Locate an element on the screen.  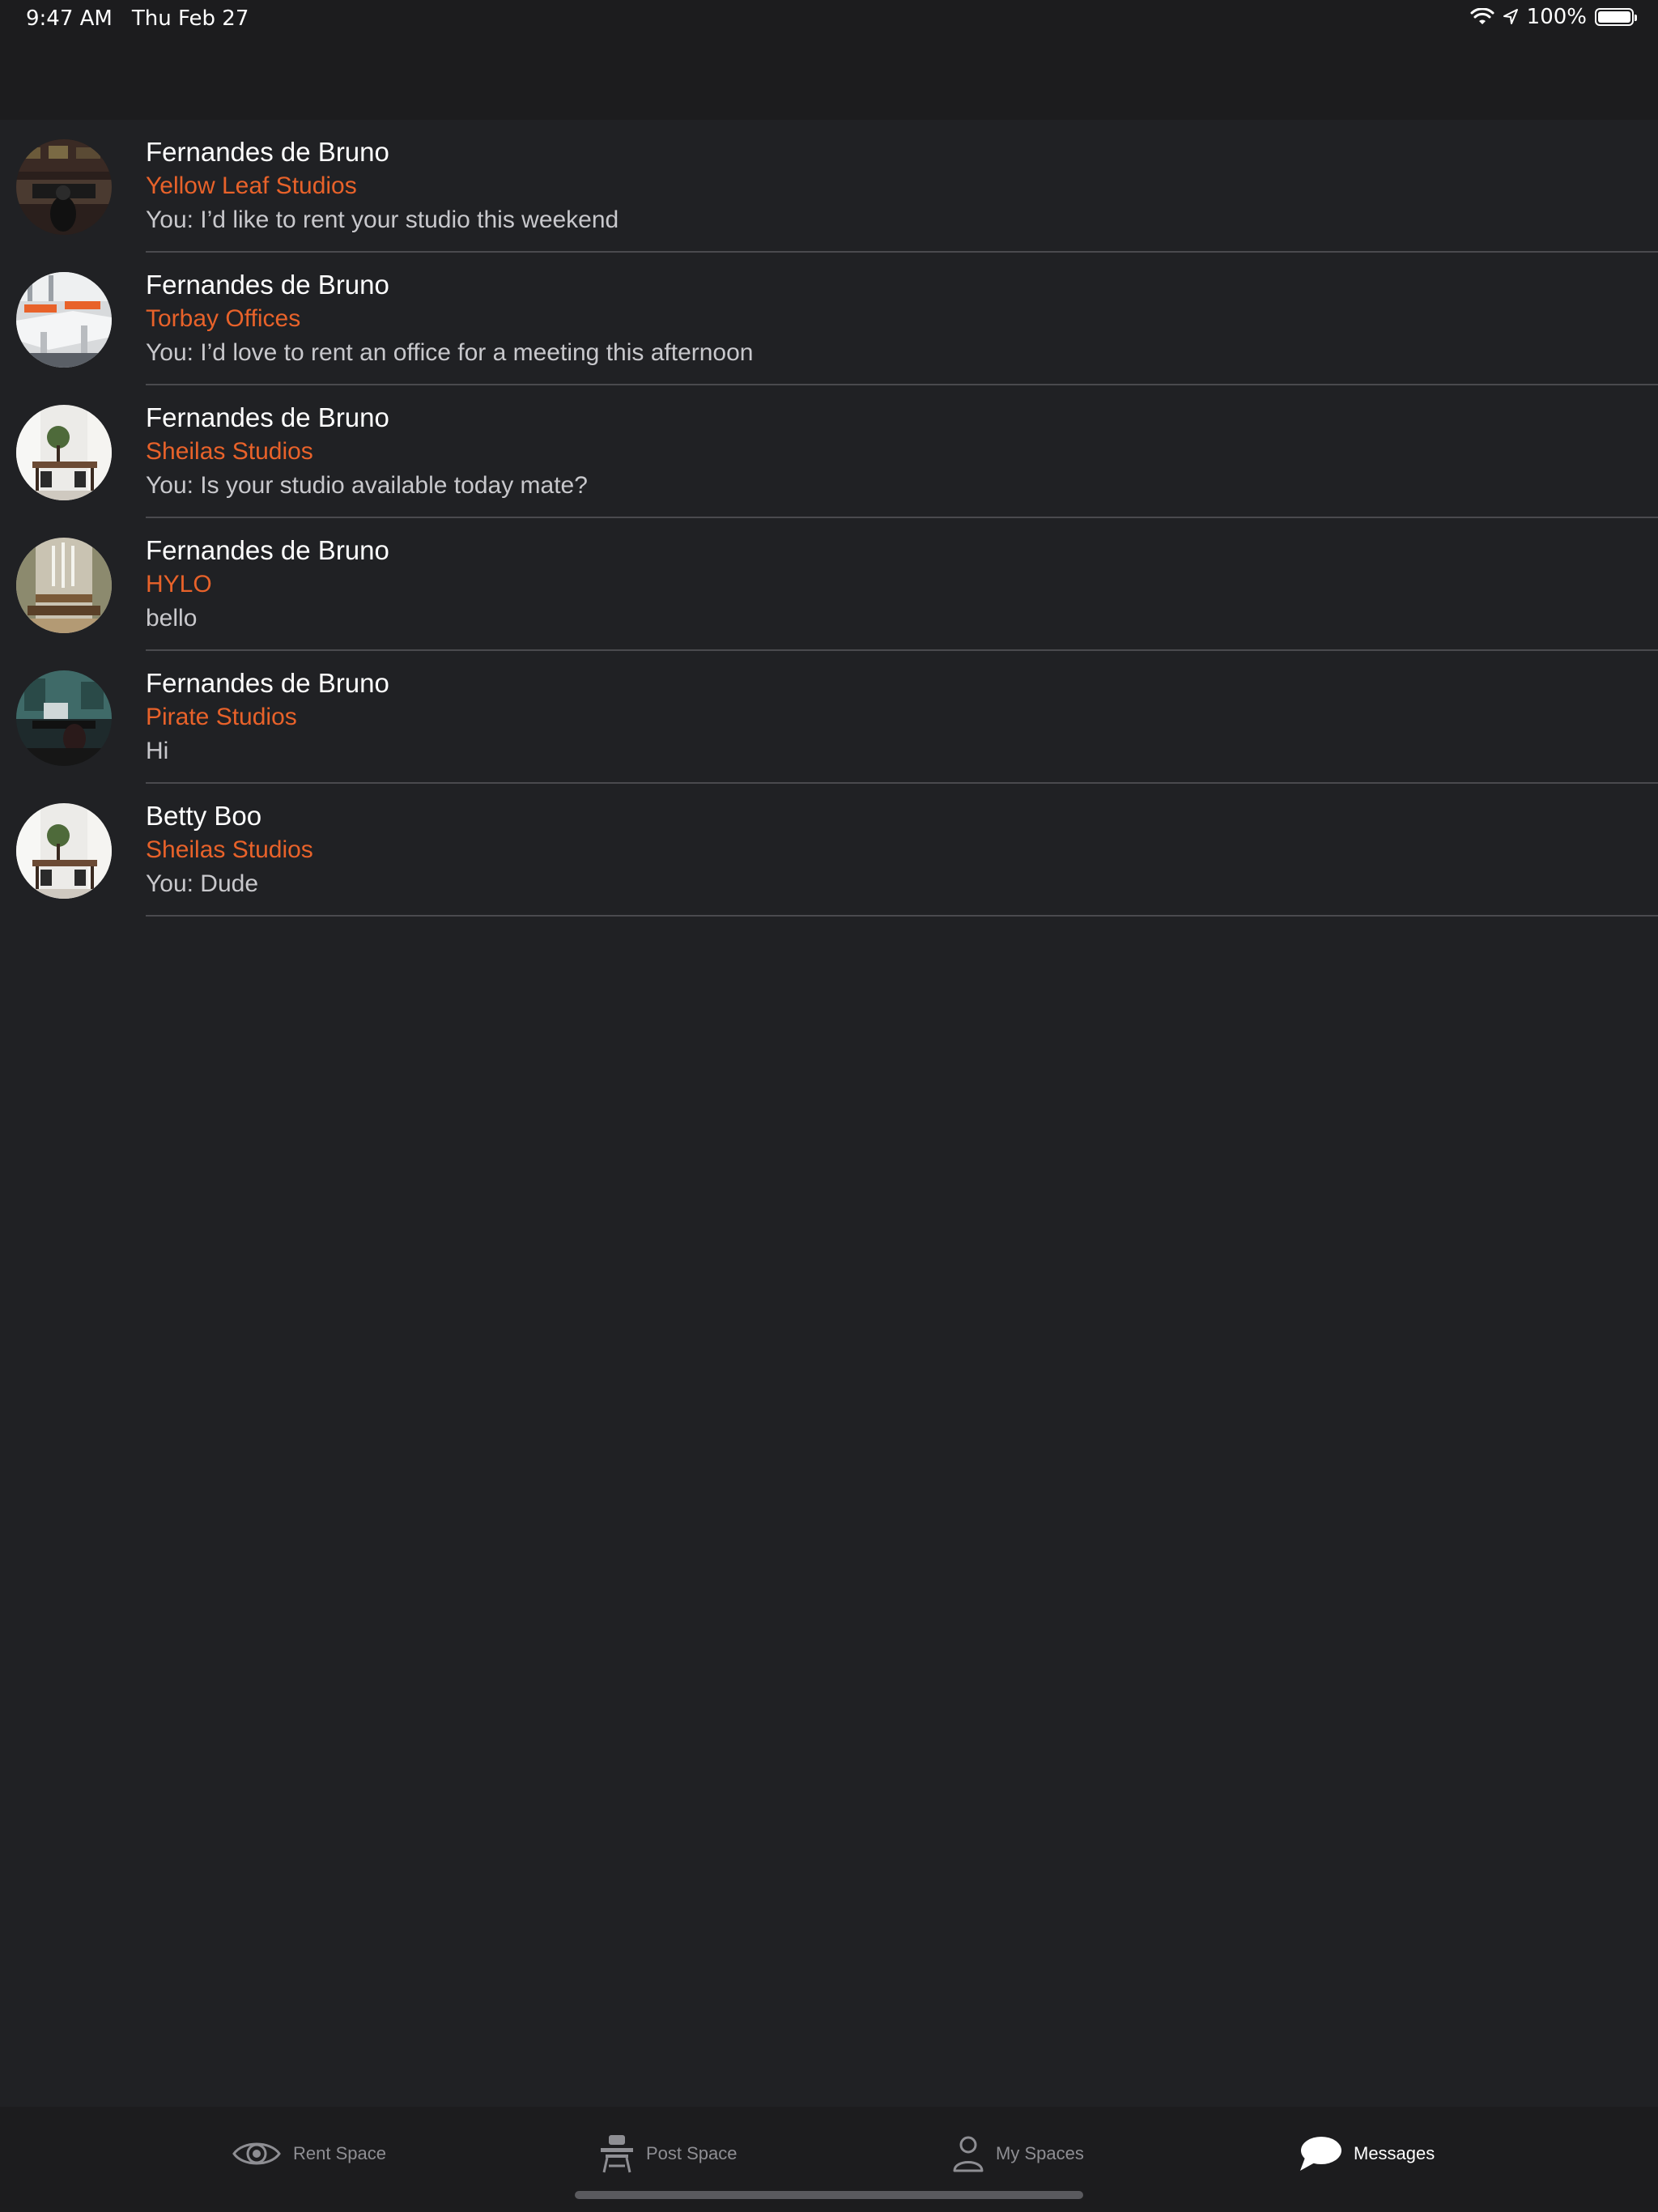
space-name: Pirate Studios is located at coordinates (221, 717).